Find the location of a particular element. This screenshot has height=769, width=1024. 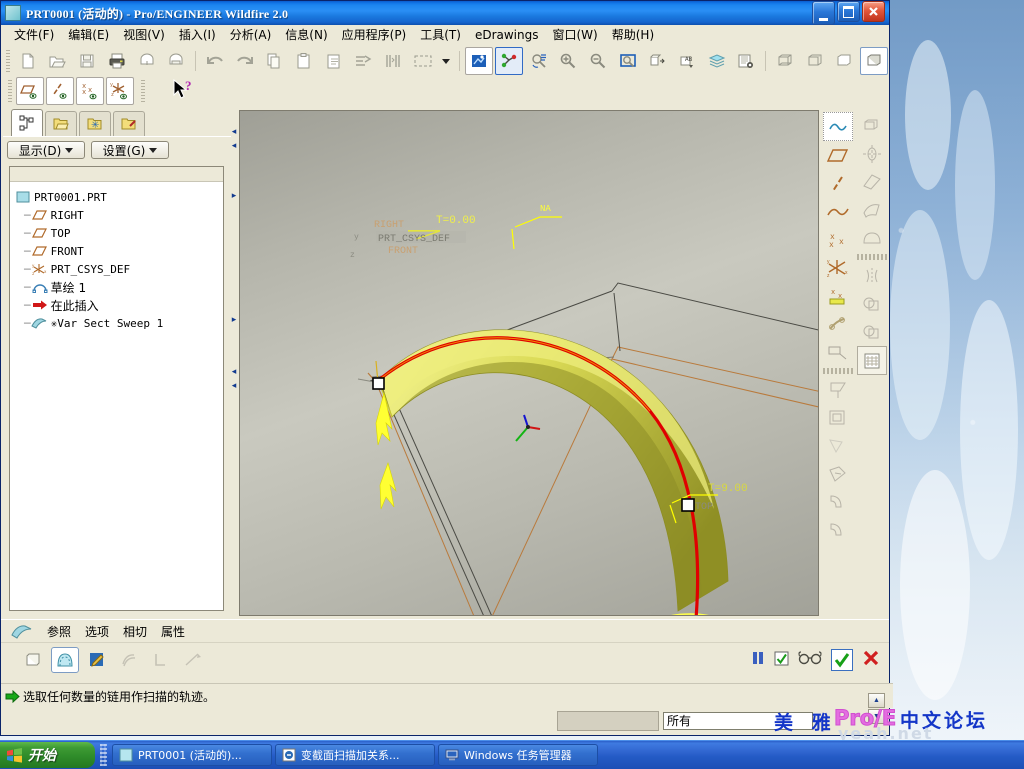

menu-analysis: 分析(A) is located at coordinates (251, 34).